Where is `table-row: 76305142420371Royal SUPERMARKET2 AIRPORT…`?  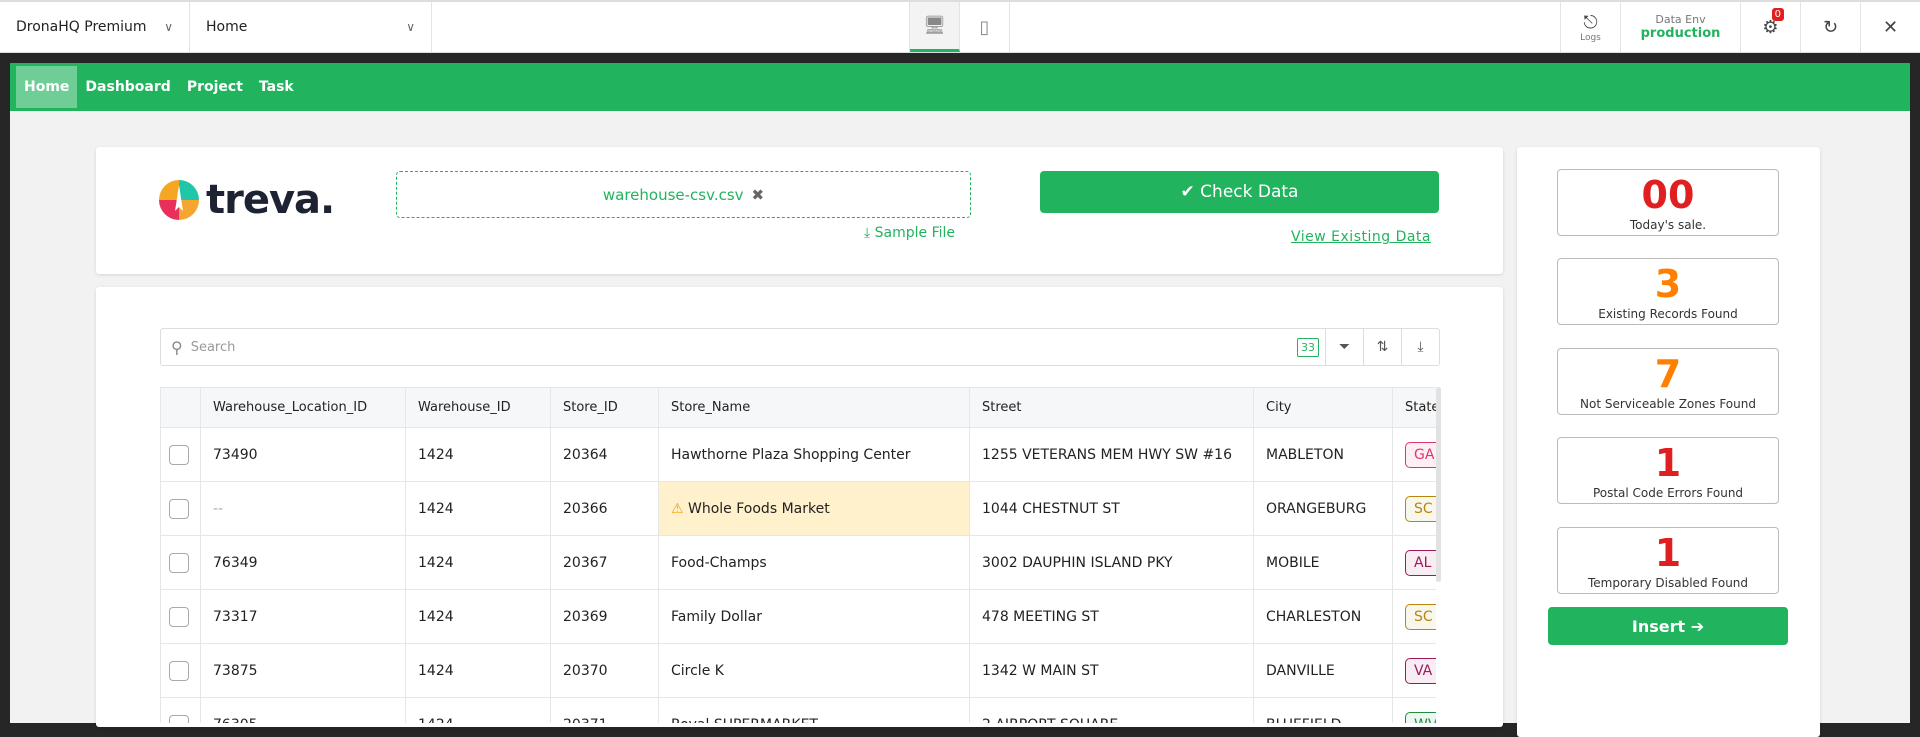
table-row: 76305142420371Royal SUPERMARKET2 AIRPORT… is located at coordinates (798, 710).